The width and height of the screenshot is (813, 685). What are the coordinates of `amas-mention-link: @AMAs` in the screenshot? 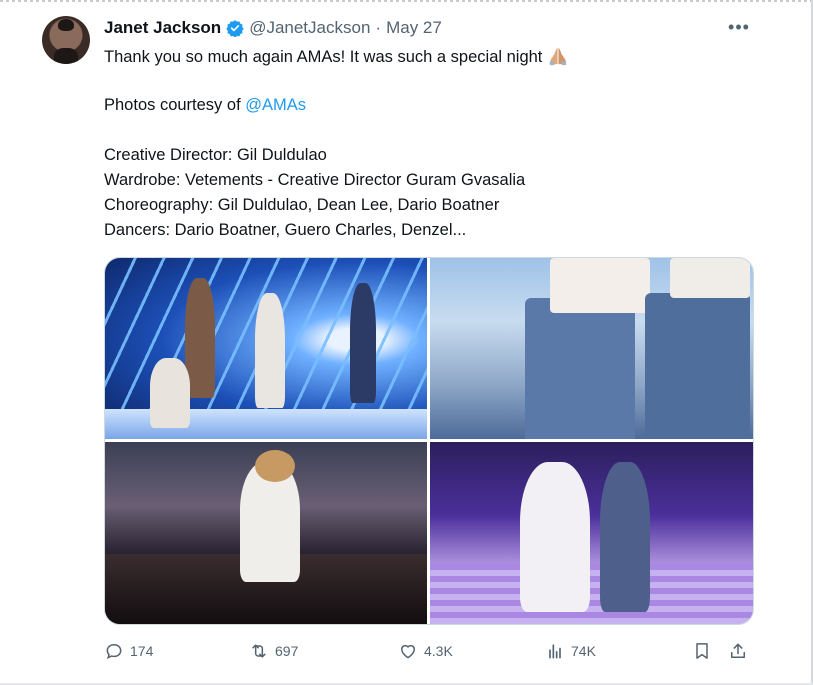 It's located at (275, 105).